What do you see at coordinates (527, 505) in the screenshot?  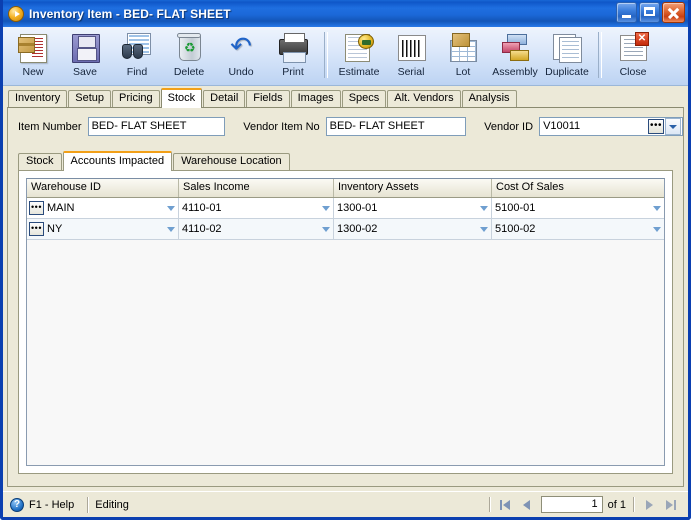 I see `previous-record-button` at bounding box center [527, 505].